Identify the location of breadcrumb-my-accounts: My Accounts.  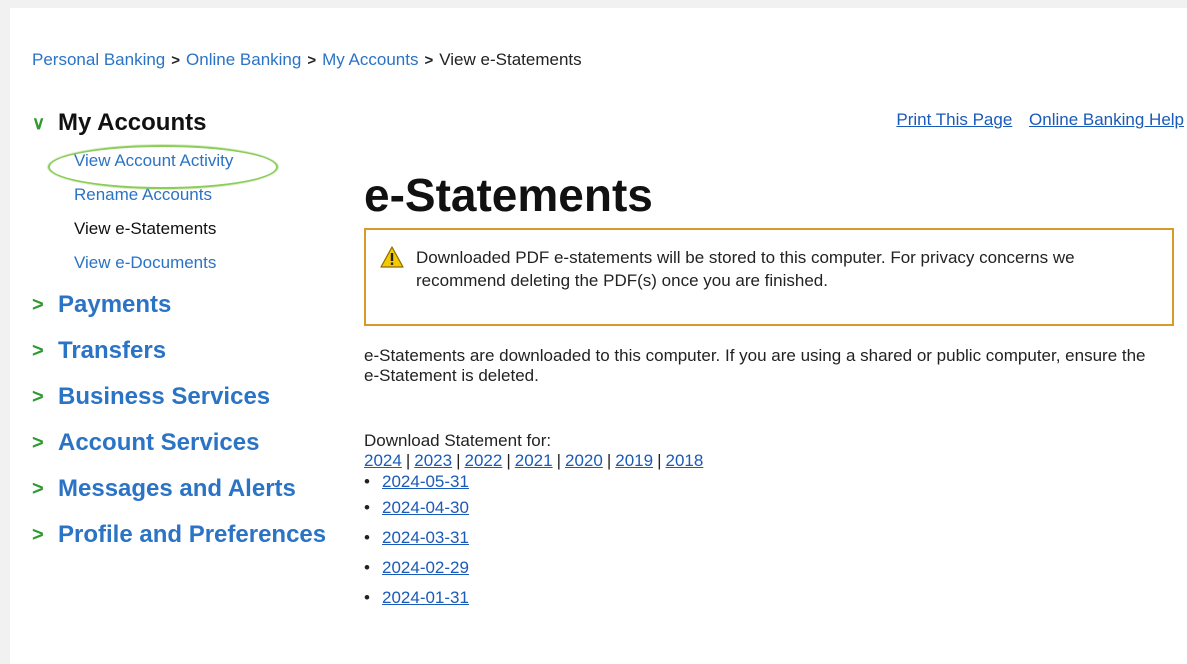
(370, 59).